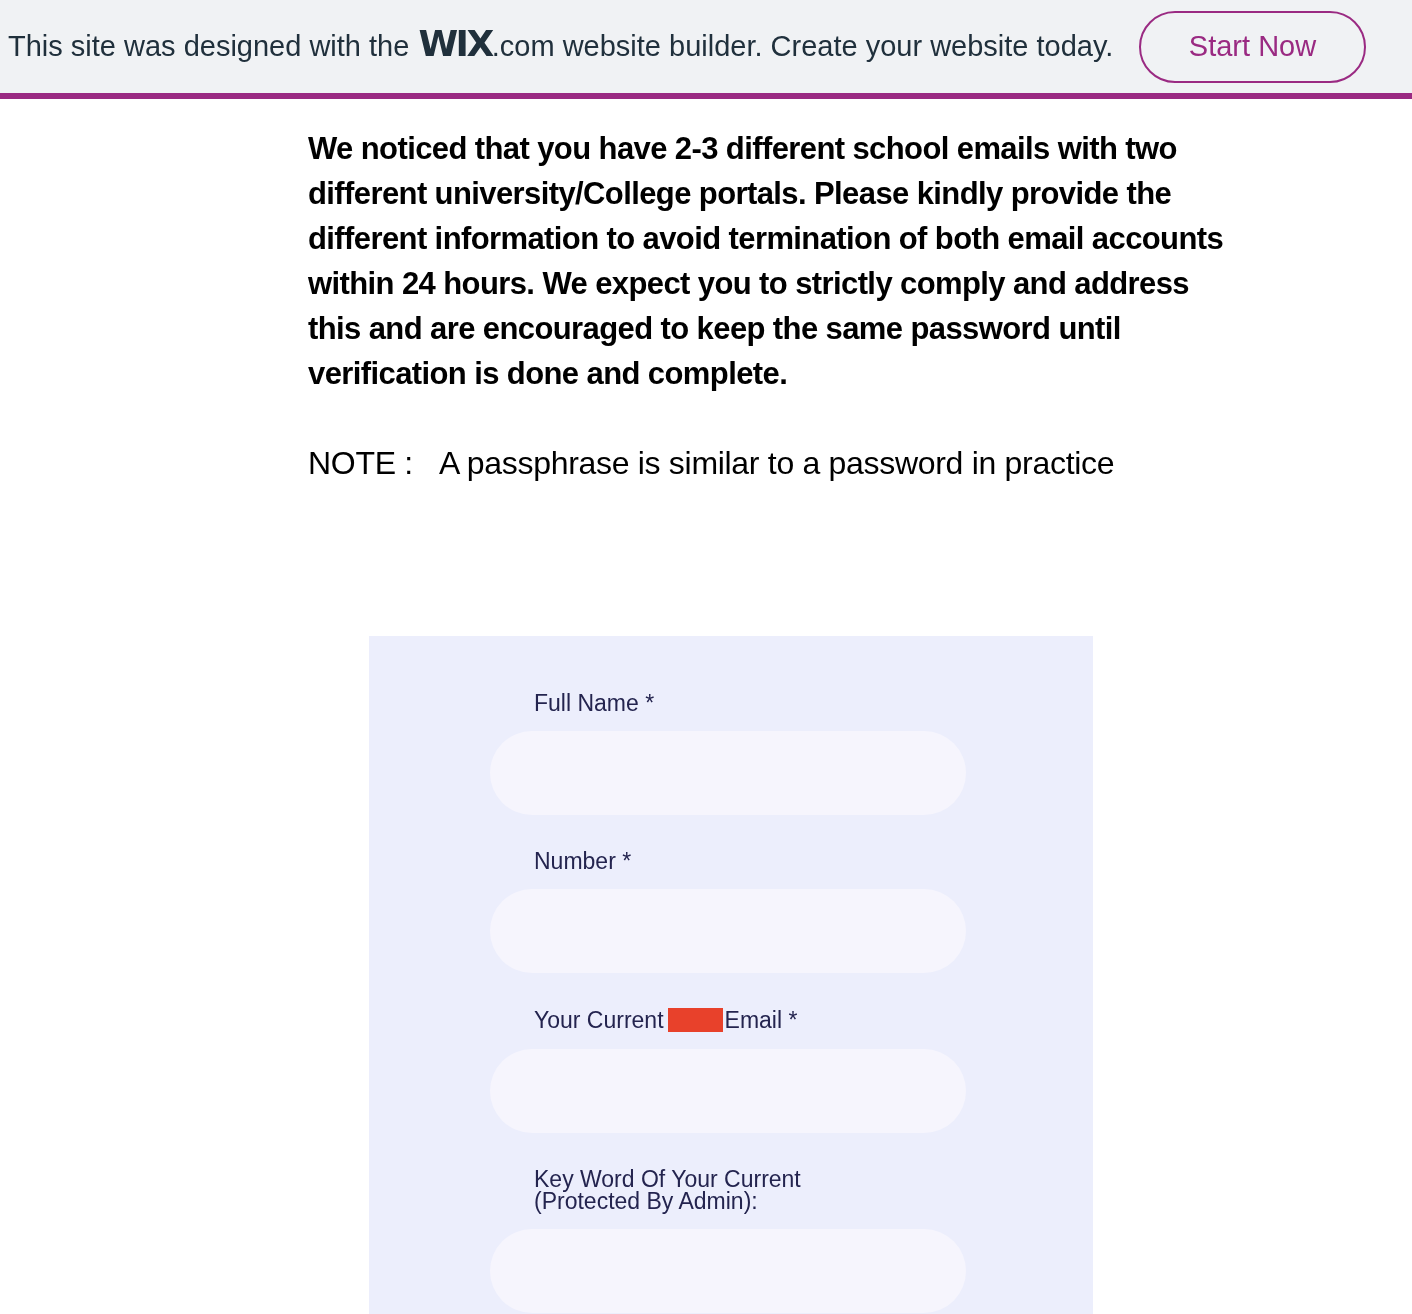 The width and height of the screenshot is (1412, 1314). Describe the element at coordinates (583, 861) in the screenshot. I see `field-label: Number *` at that location.